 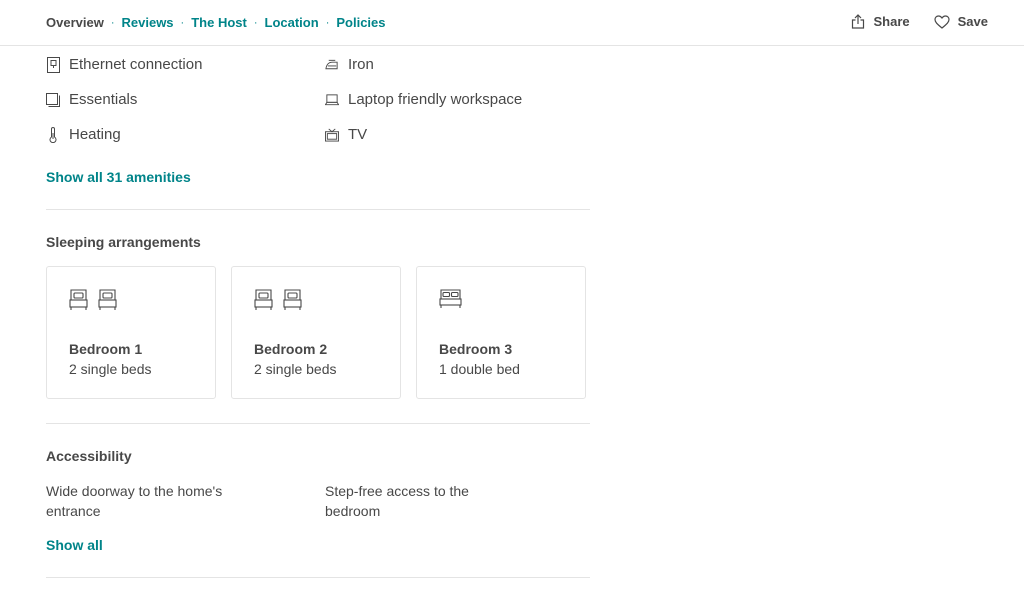 I want to click on amenity-item: Ethernet connection, so click(x=124, y=64).